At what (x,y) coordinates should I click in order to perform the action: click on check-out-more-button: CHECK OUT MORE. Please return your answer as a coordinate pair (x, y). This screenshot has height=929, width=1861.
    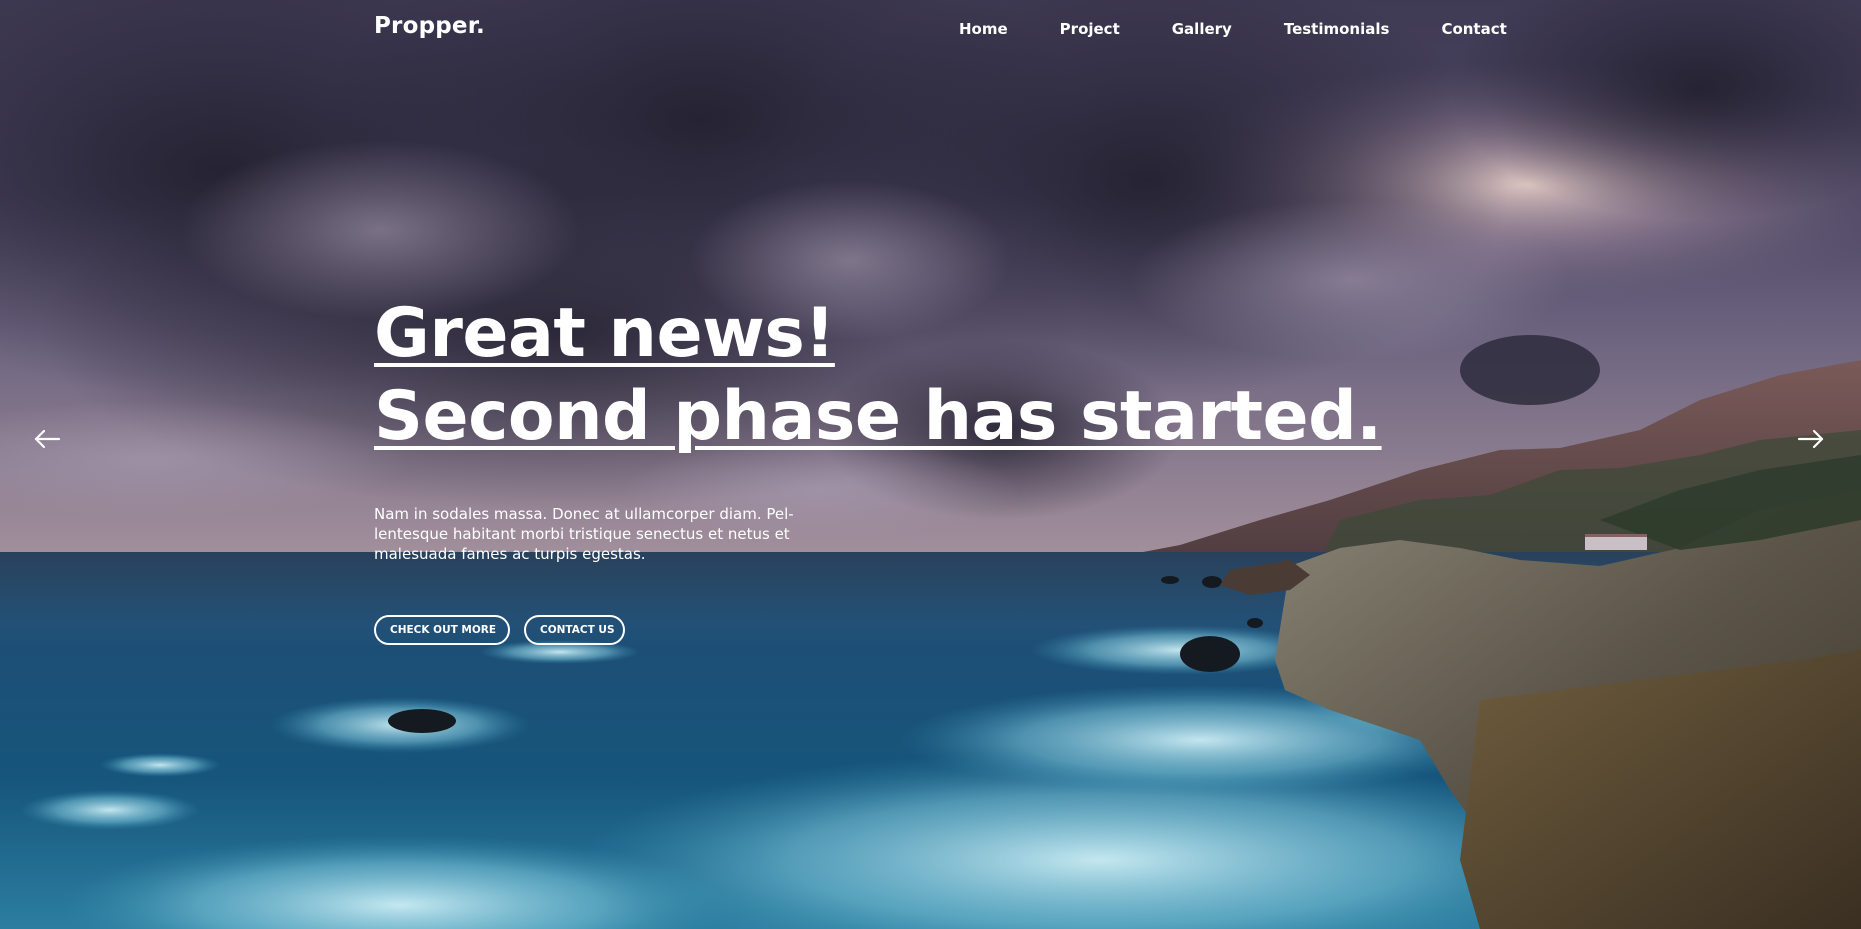
    Looking at the image, I should click on (442, 630).